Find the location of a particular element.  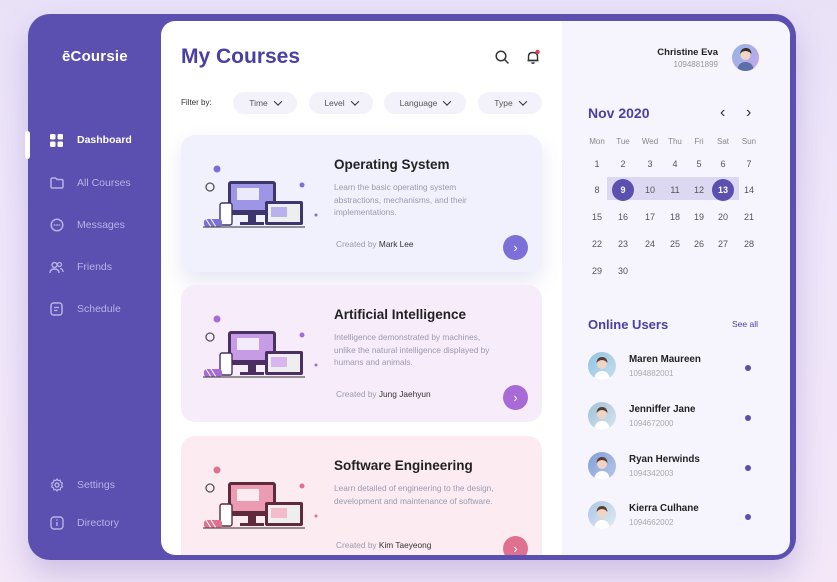

online-user-id: 1094342003 is located at coordinates (651, 473).